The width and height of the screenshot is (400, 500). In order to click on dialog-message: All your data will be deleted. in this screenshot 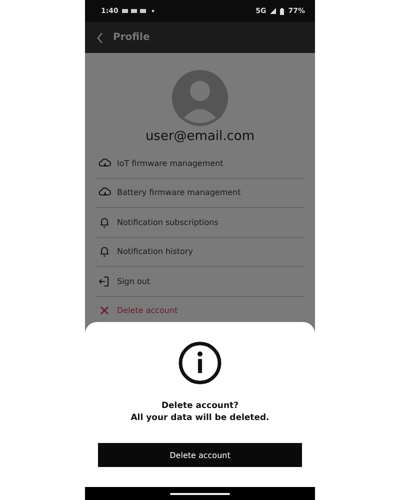, I will do `click(200, 418)`.